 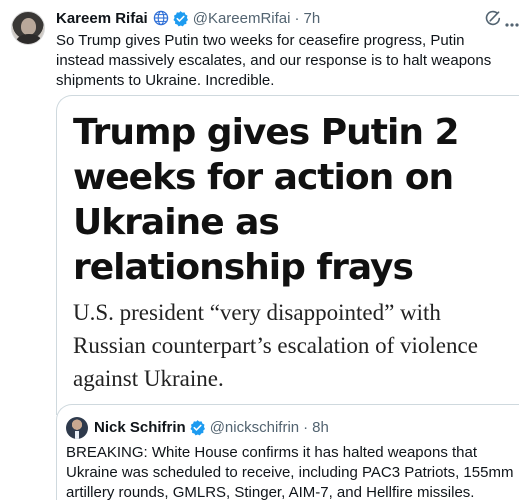 What do you see at coordinates (29, 39) in the screenshot?
I see `avatar-body` at bounding box center [29, 39].